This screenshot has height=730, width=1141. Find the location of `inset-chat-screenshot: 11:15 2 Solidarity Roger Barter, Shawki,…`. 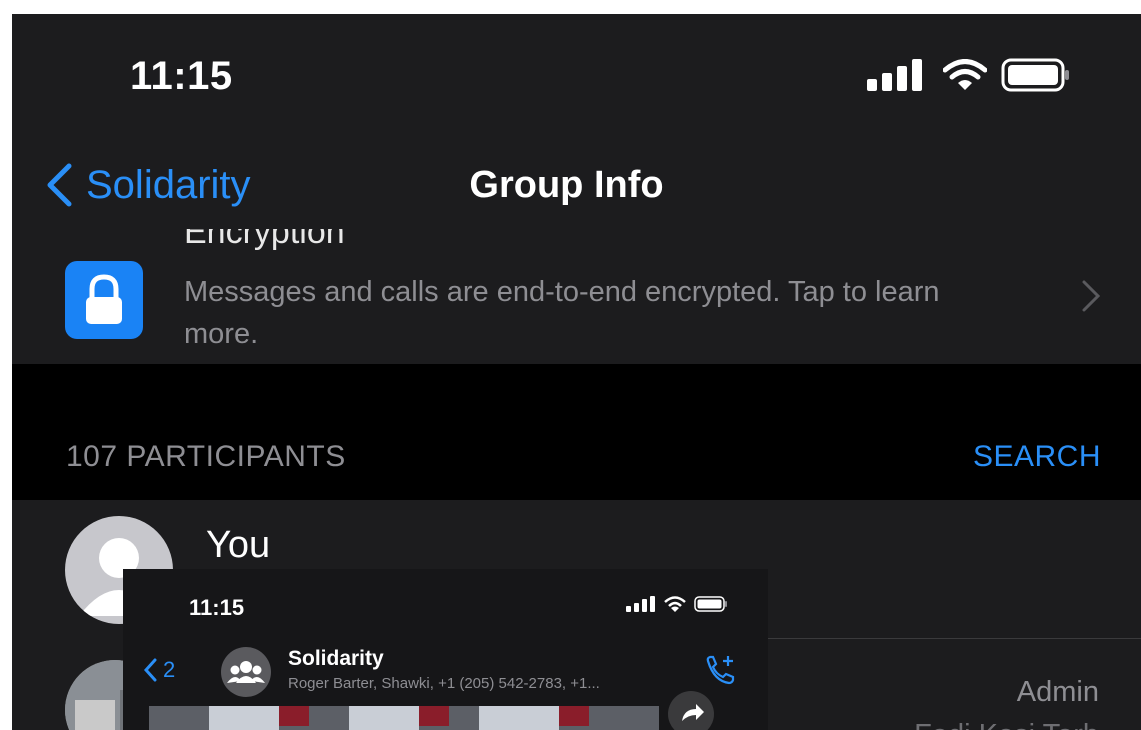

inset-chat-screenshot: 11:15 2 Solidarity Roger Barter, Shawki,… is located at coordinates (445, 649).